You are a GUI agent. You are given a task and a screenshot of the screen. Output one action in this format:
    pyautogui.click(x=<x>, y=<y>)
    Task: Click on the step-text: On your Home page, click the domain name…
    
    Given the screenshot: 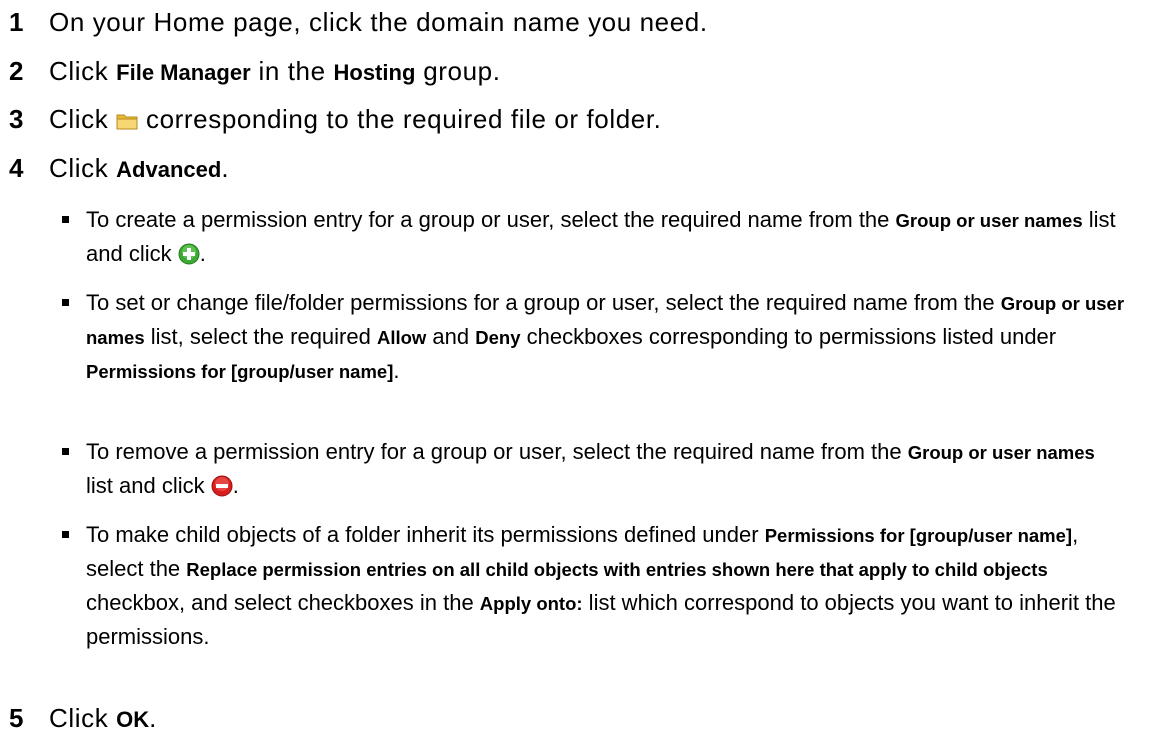 What is the action you would take?
    pyautogui.click(x=378, y=22)
    